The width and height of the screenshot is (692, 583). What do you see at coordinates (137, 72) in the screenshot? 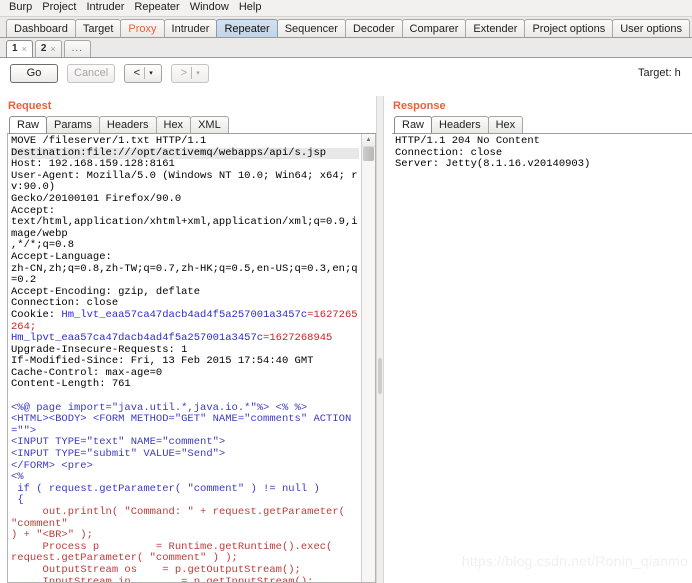
I see `chevron-left-icon: <` at bounding box center [137, 72].